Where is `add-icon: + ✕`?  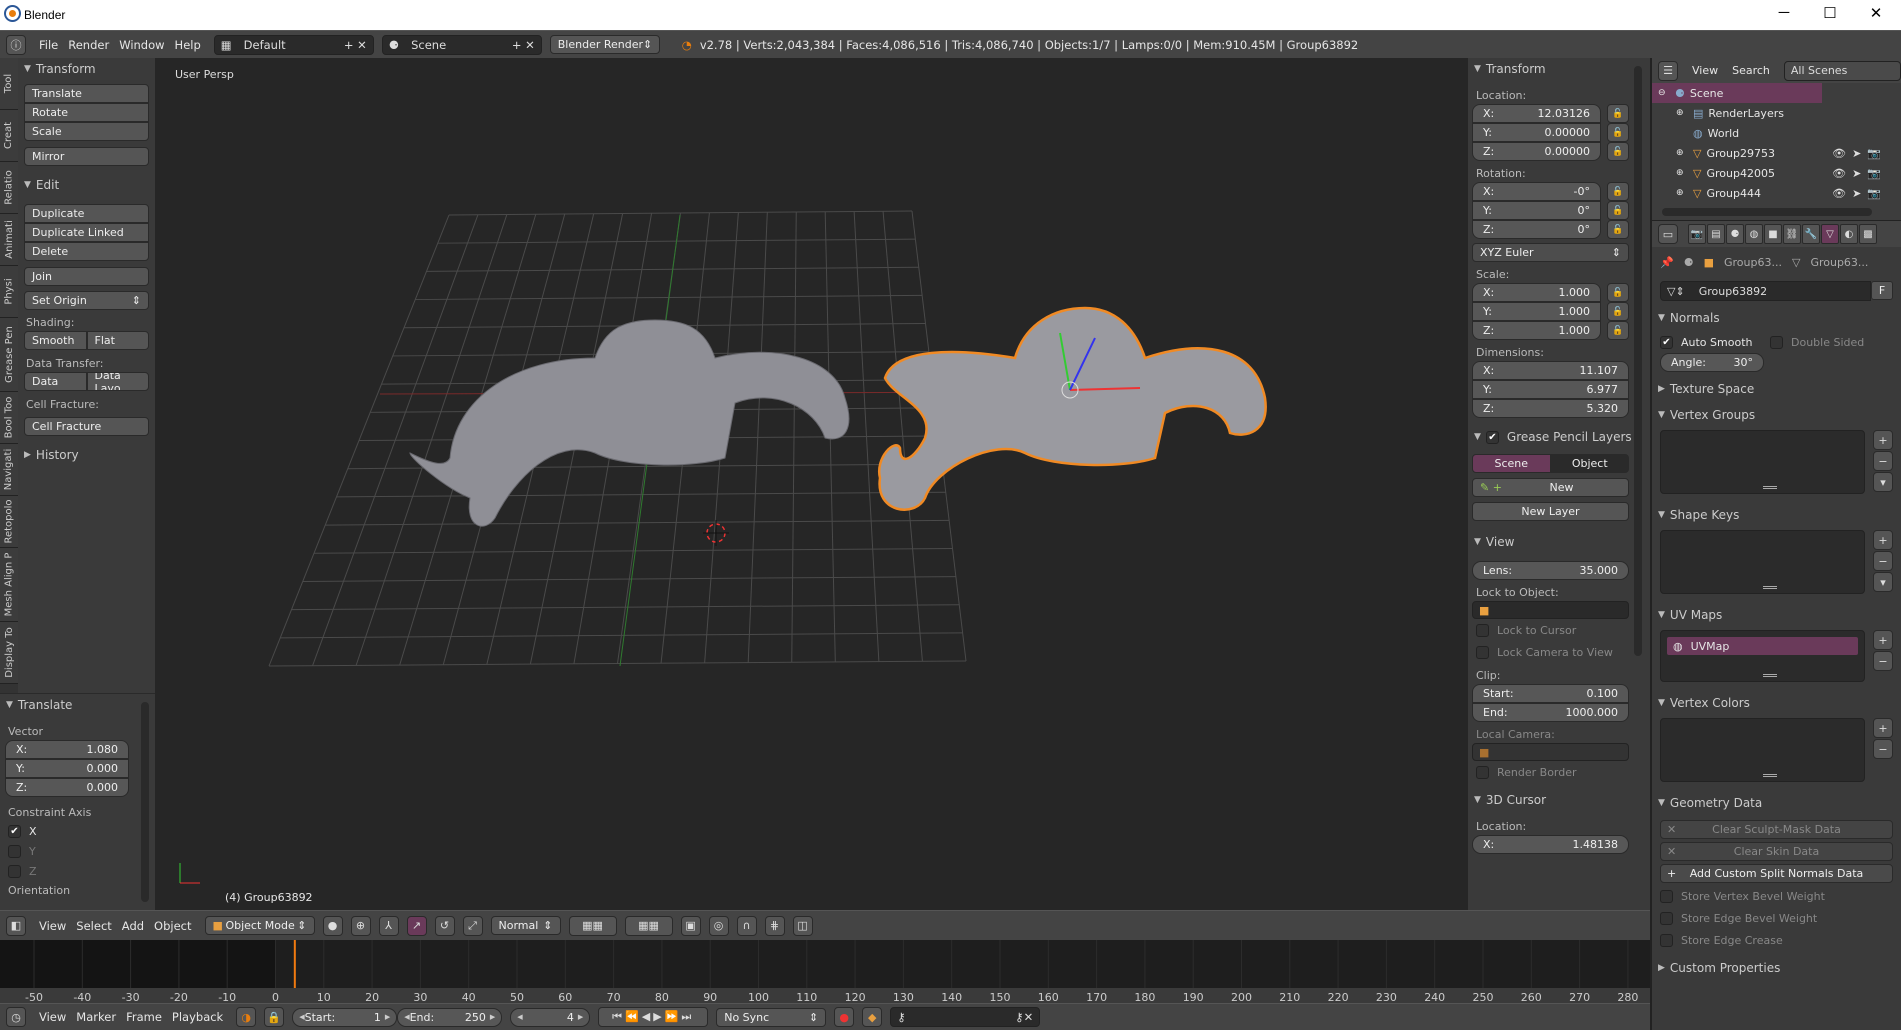
add-icon: + ✕ is located at coordinates (355, 45).